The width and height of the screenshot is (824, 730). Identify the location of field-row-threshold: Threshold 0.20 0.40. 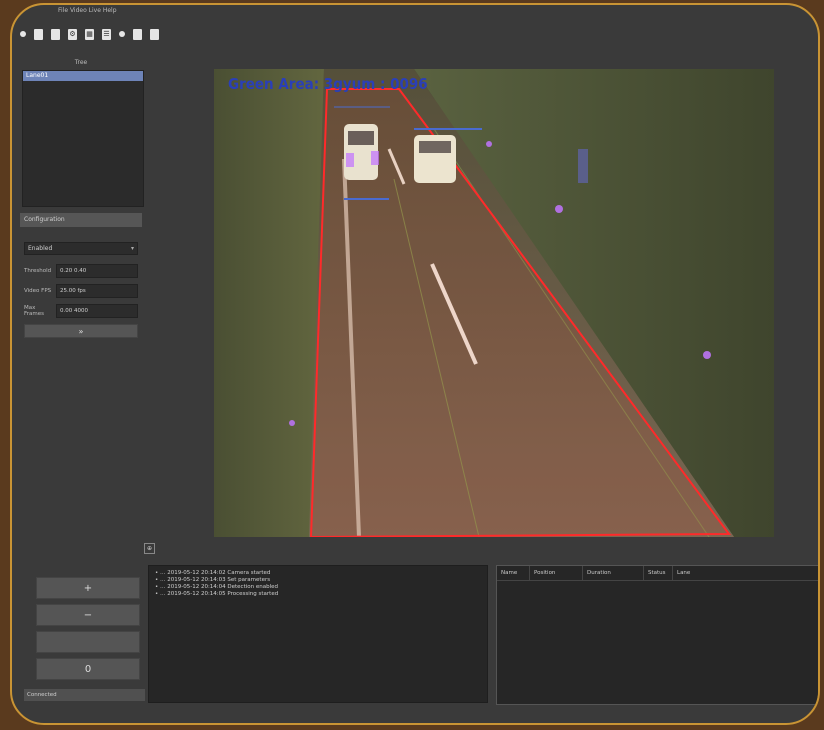
(81, 271).